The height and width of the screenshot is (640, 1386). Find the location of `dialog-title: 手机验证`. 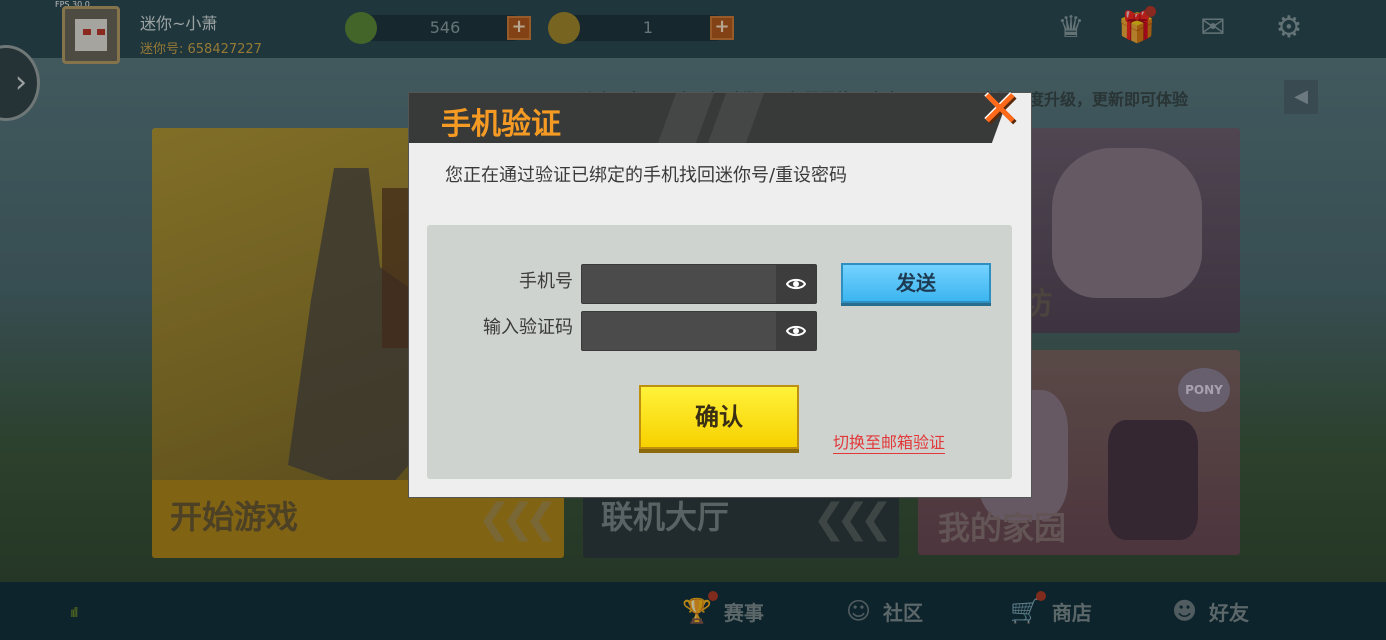

dialog-title: 手机验证 is located at coordinates (501, 124).